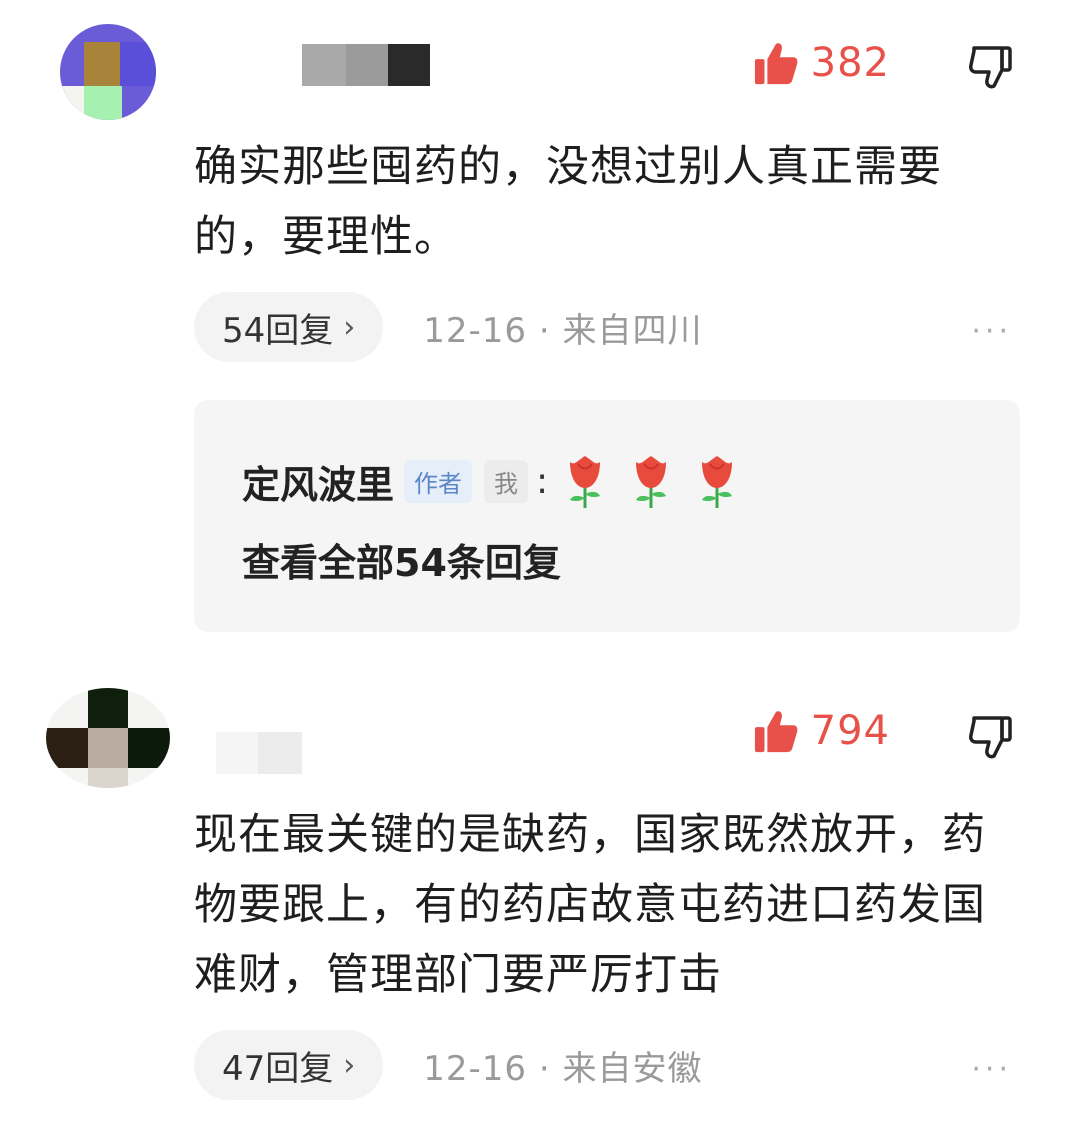 The height and width of the screenshot is (1126, 1080). I want to click on meta-info: 12-16 · 来自四川, so click(562, 327).